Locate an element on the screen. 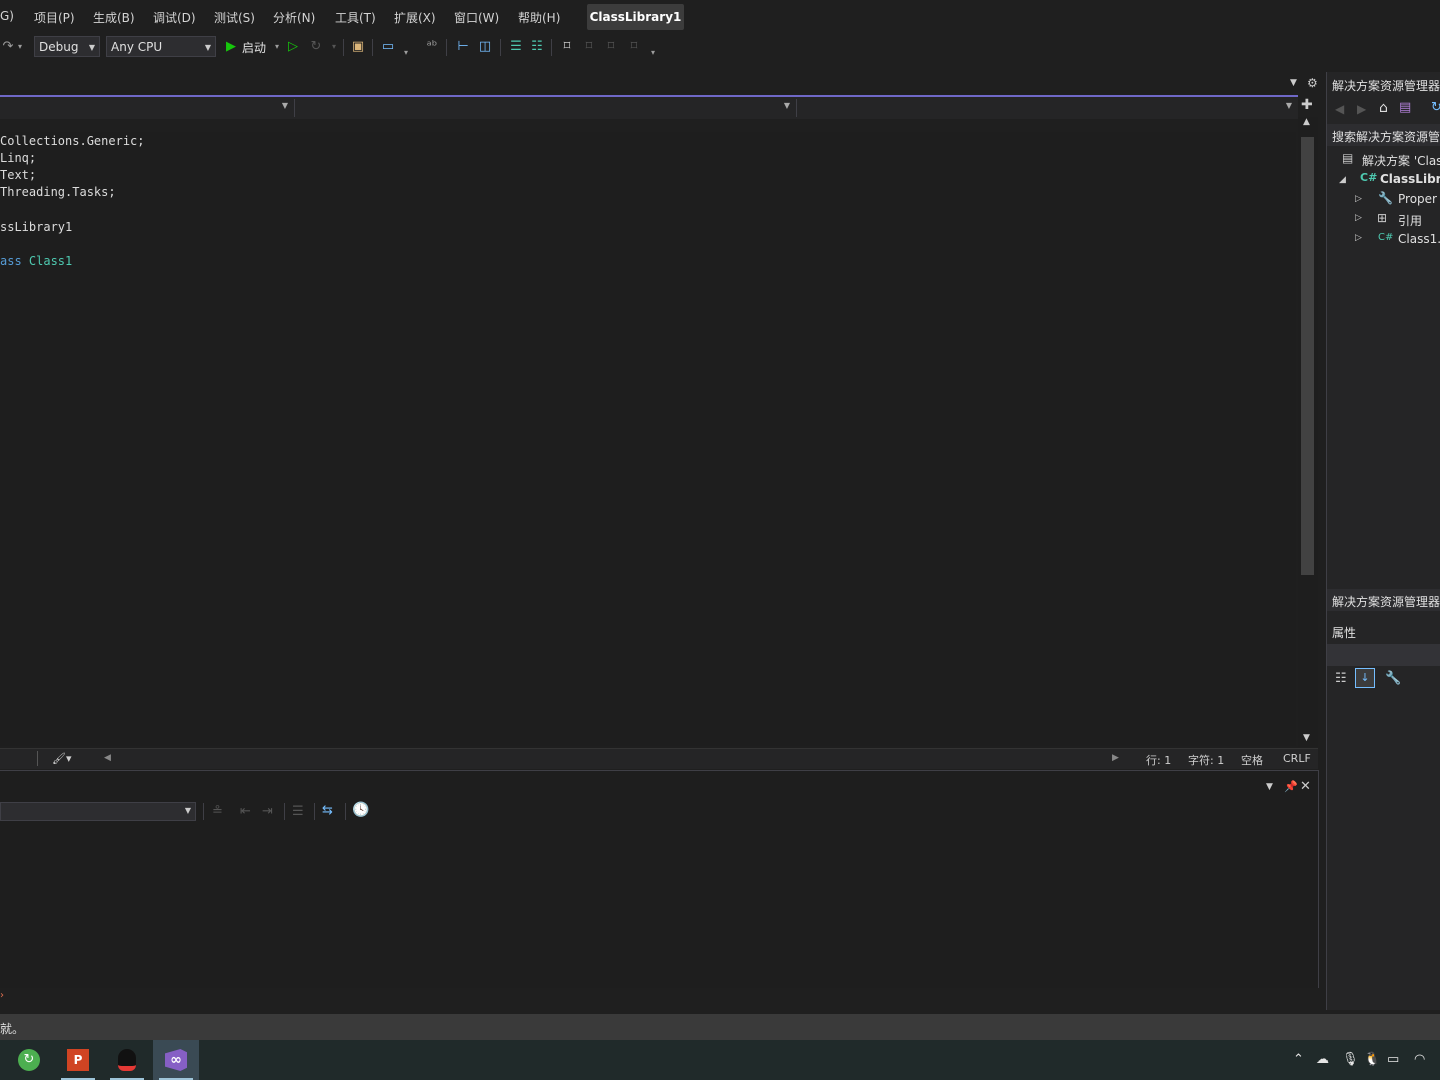 The width and height of the screenshot is (1440, 1080). clear-all-icon: ☰ is located at coordinates (298, 811).